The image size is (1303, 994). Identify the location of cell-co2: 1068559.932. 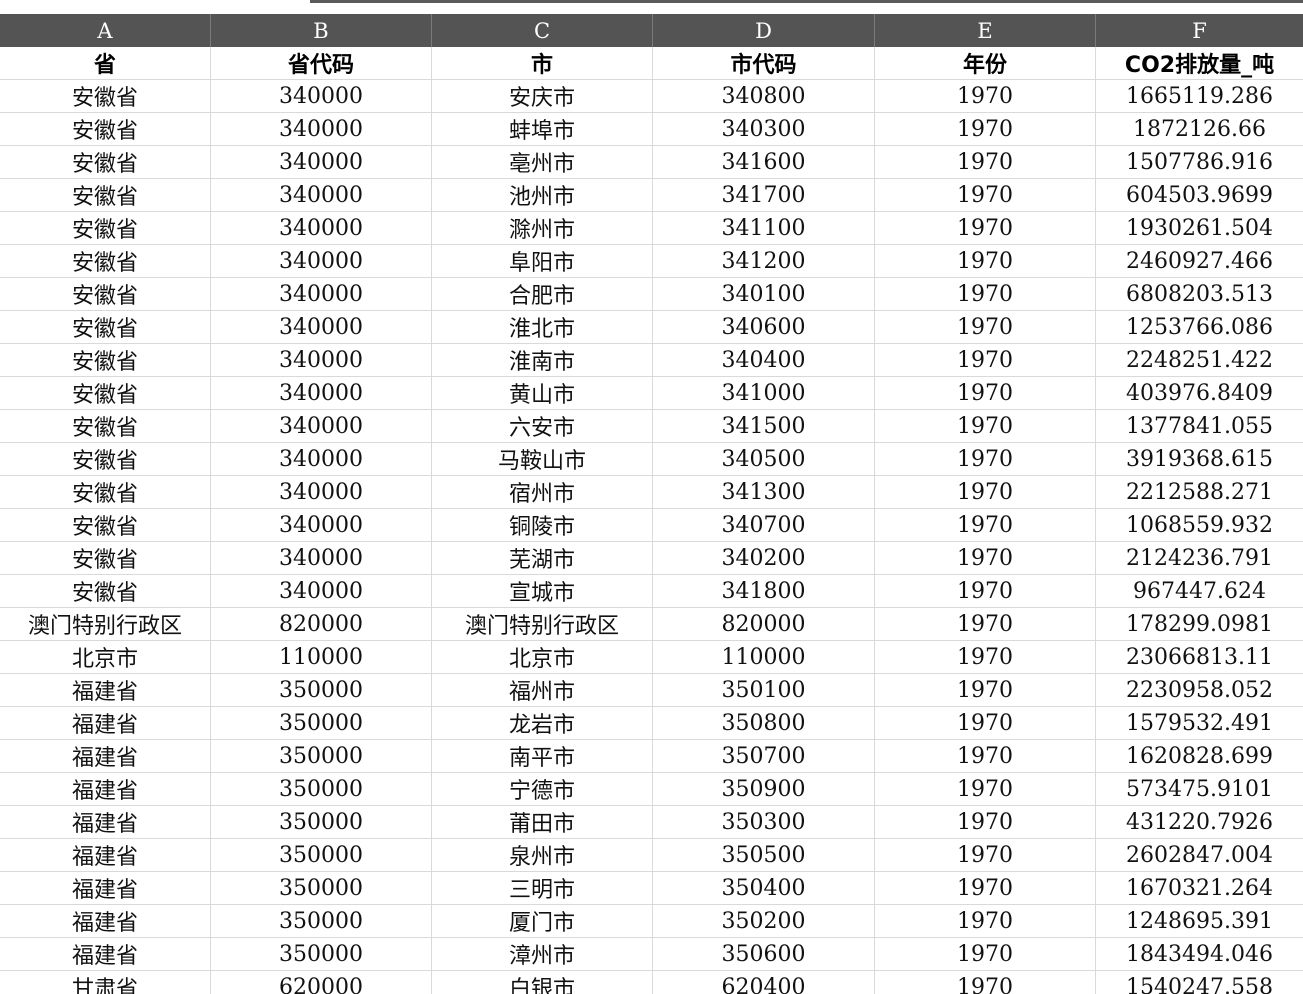
(1199, 525).